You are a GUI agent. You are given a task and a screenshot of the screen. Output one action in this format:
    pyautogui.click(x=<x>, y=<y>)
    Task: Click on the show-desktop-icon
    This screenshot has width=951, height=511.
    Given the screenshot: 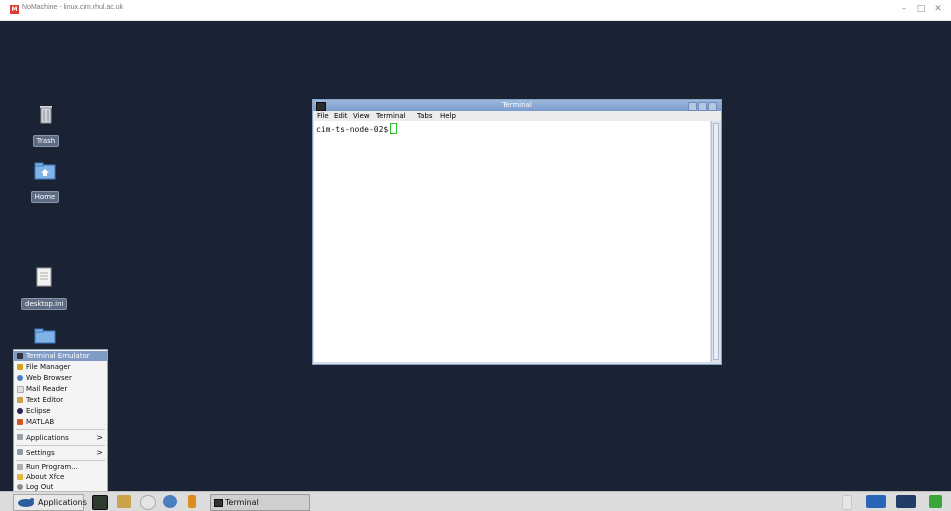 What is the action you would take?
    pyautogui.click(x=906, y=501)
    